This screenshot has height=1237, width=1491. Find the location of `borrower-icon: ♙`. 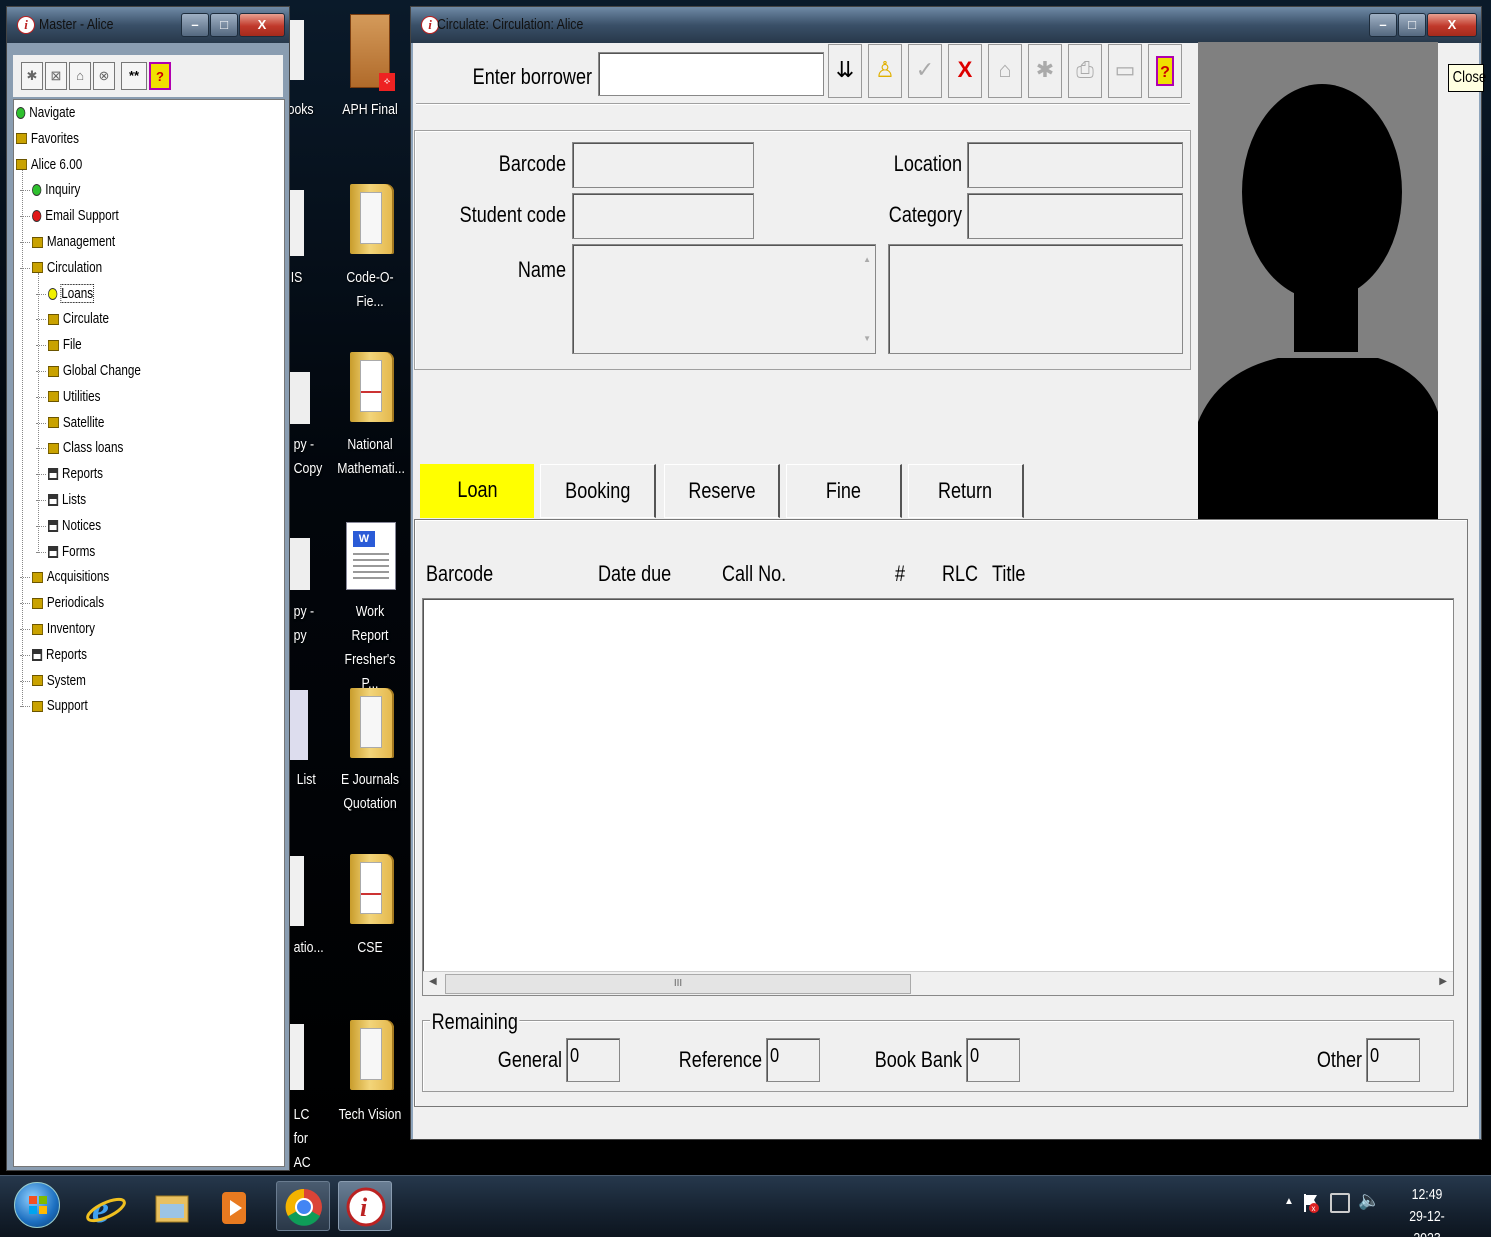

borrower-icon: ♙ is located at coordinates (885, 71).